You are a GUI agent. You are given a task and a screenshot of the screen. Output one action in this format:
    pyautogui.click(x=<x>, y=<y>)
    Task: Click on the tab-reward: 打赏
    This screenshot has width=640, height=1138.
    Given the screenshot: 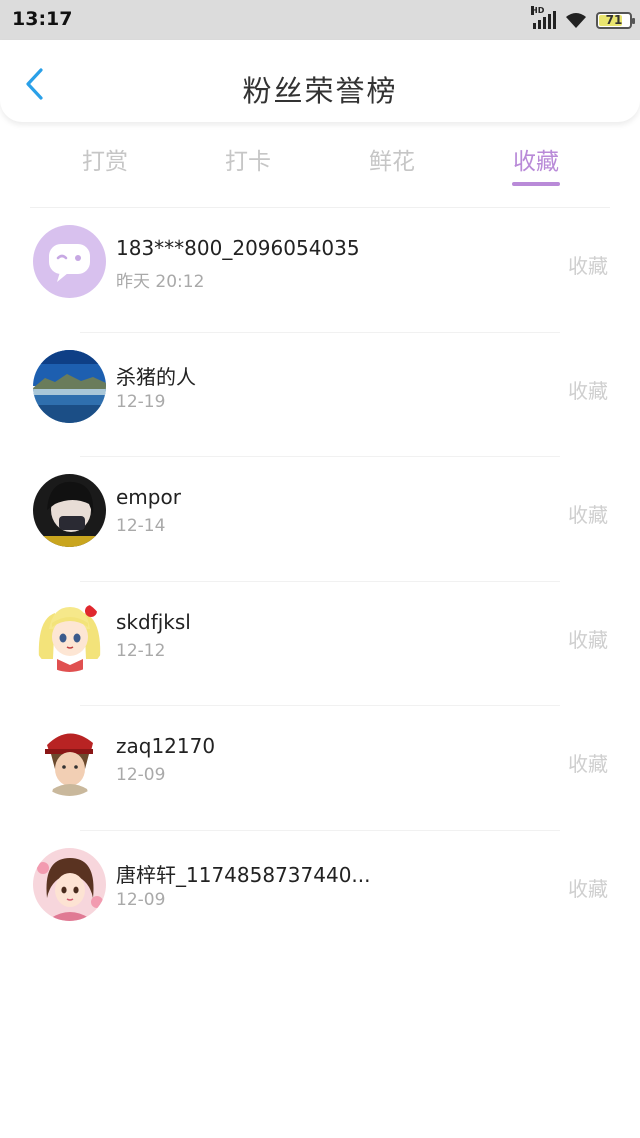 What is the action you would take?
    pyautogui.click(x=105, y=159)
    